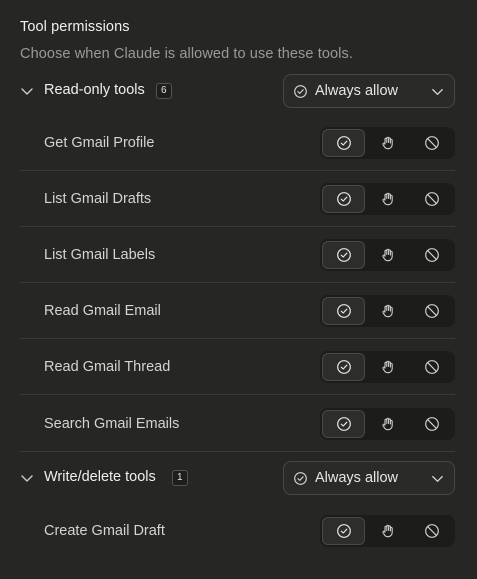  What do you see at coordinates (237, 367) in the screenshot?
I see `tool-row: Read Gmail Thread` at bounding box center [237, 367].